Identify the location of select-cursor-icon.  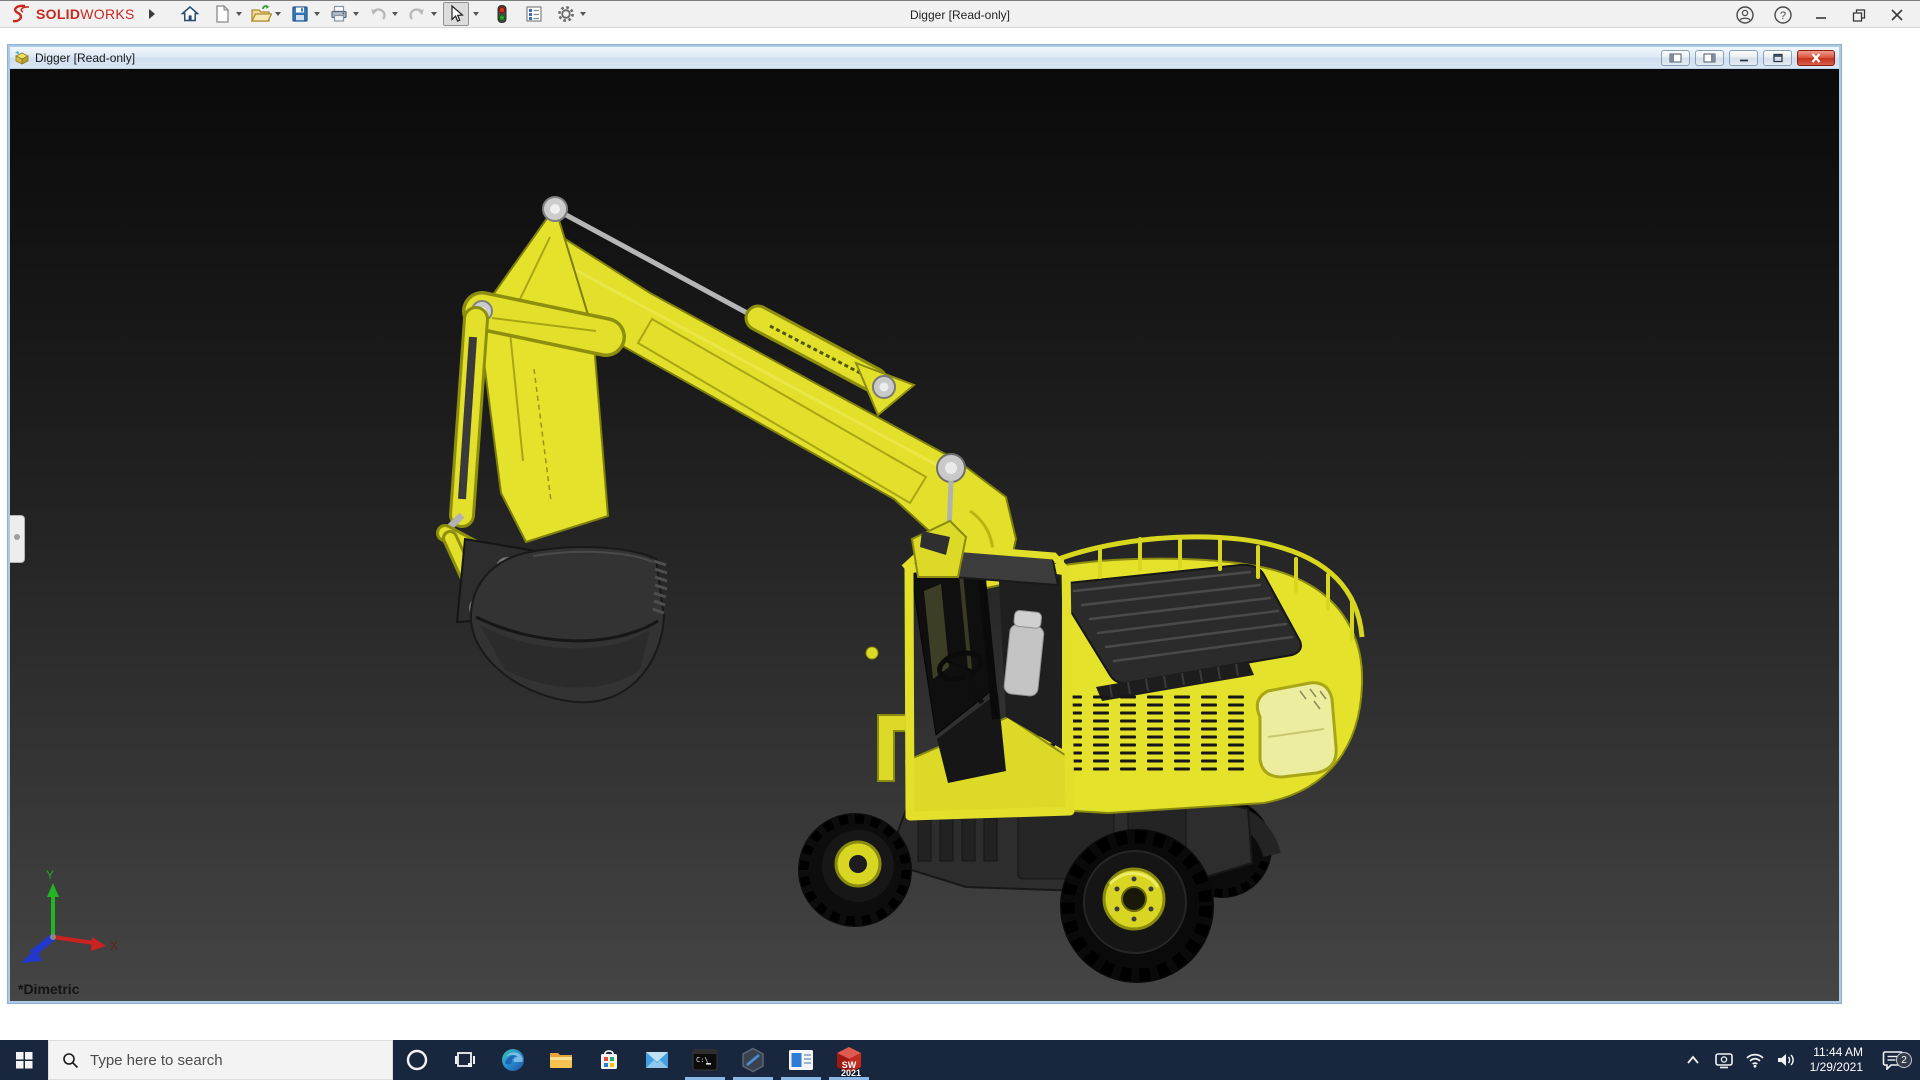
(457, 13).